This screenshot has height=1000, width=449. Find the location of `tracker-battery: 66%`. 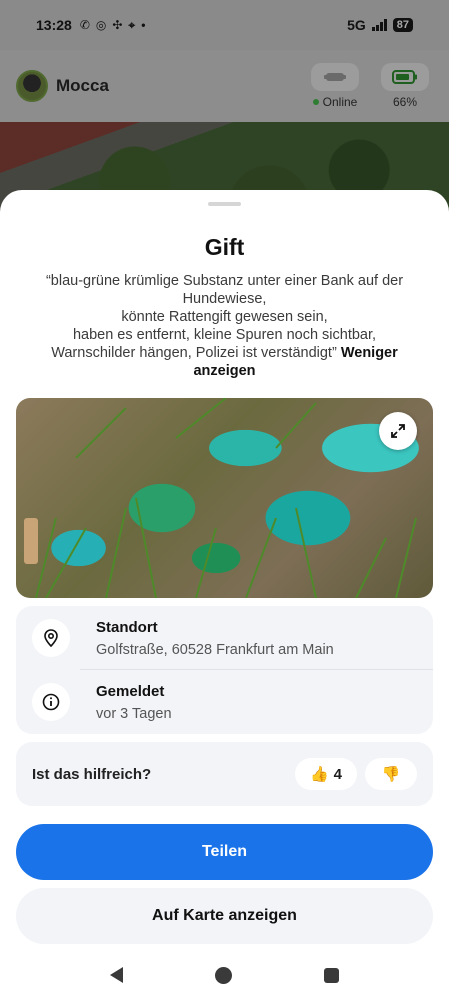

tracker-battery: 66% is located at coordinates (405, 86).